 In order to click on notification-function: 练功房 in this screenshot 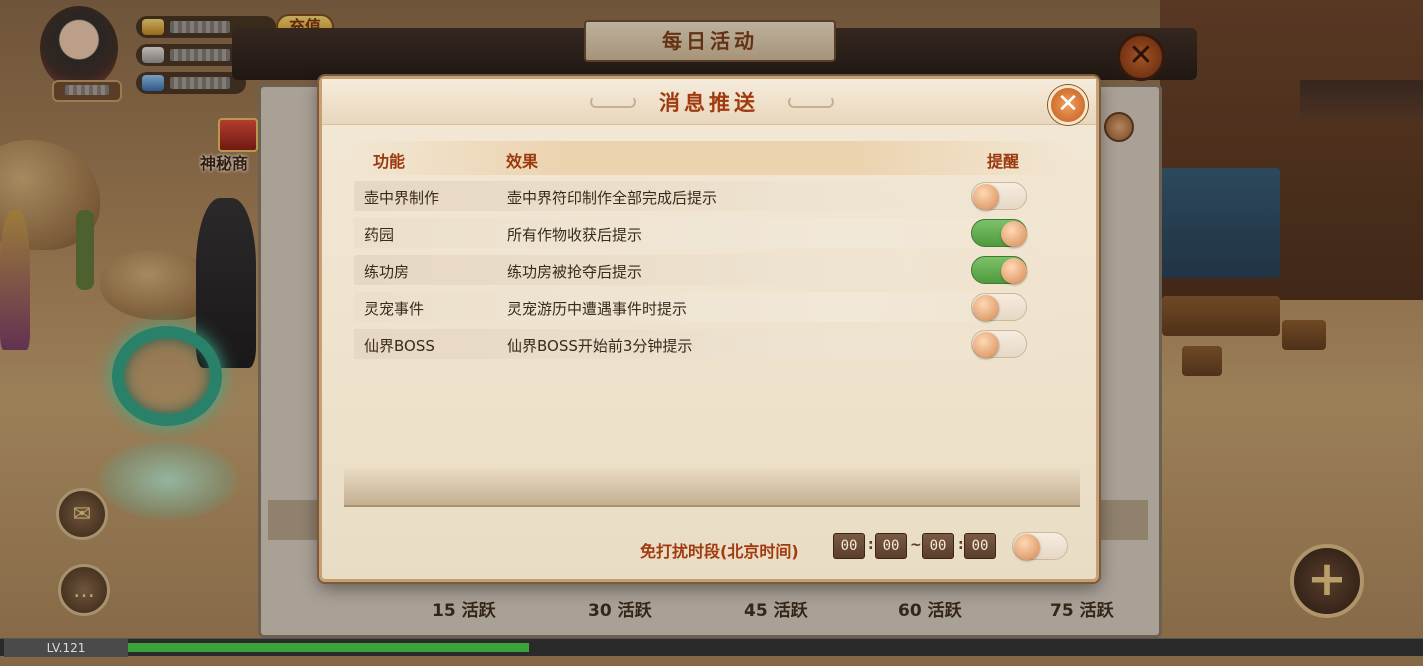, I will do `click(387, 272)`.